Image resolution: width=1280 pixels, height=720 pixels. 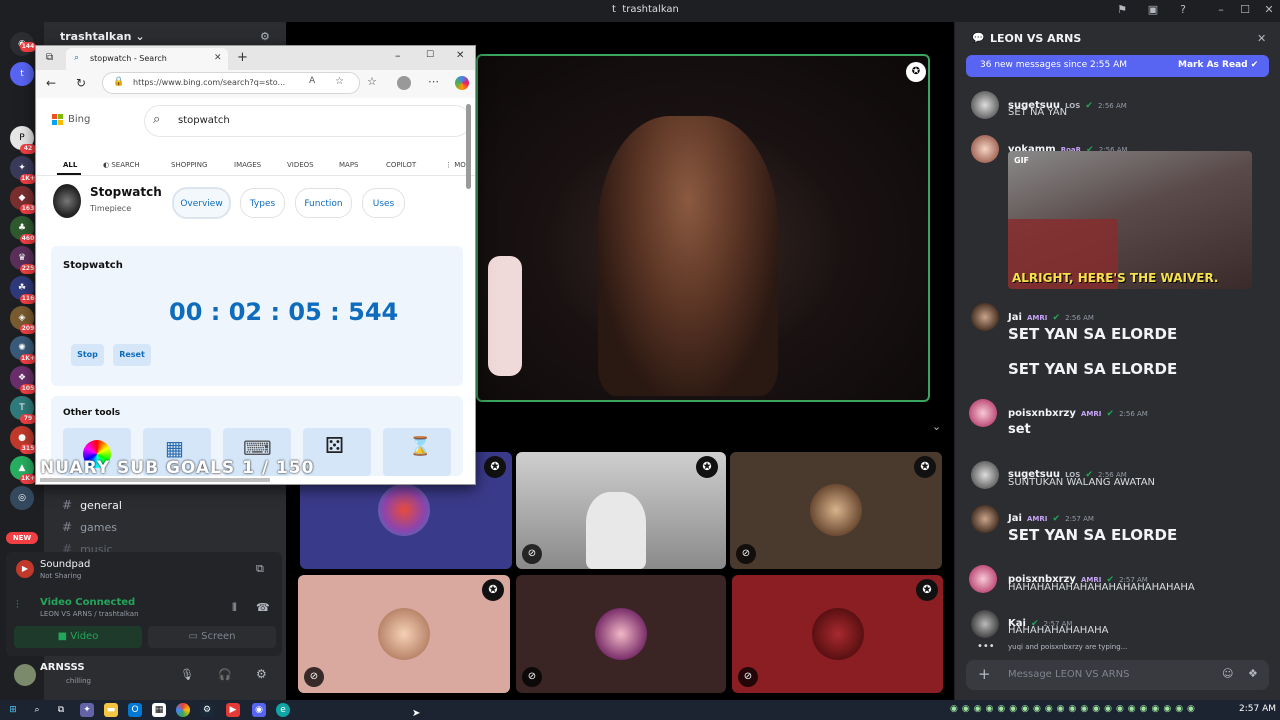 I want to click on file-explorer-icon: ▬, so click(x=111, y=710).